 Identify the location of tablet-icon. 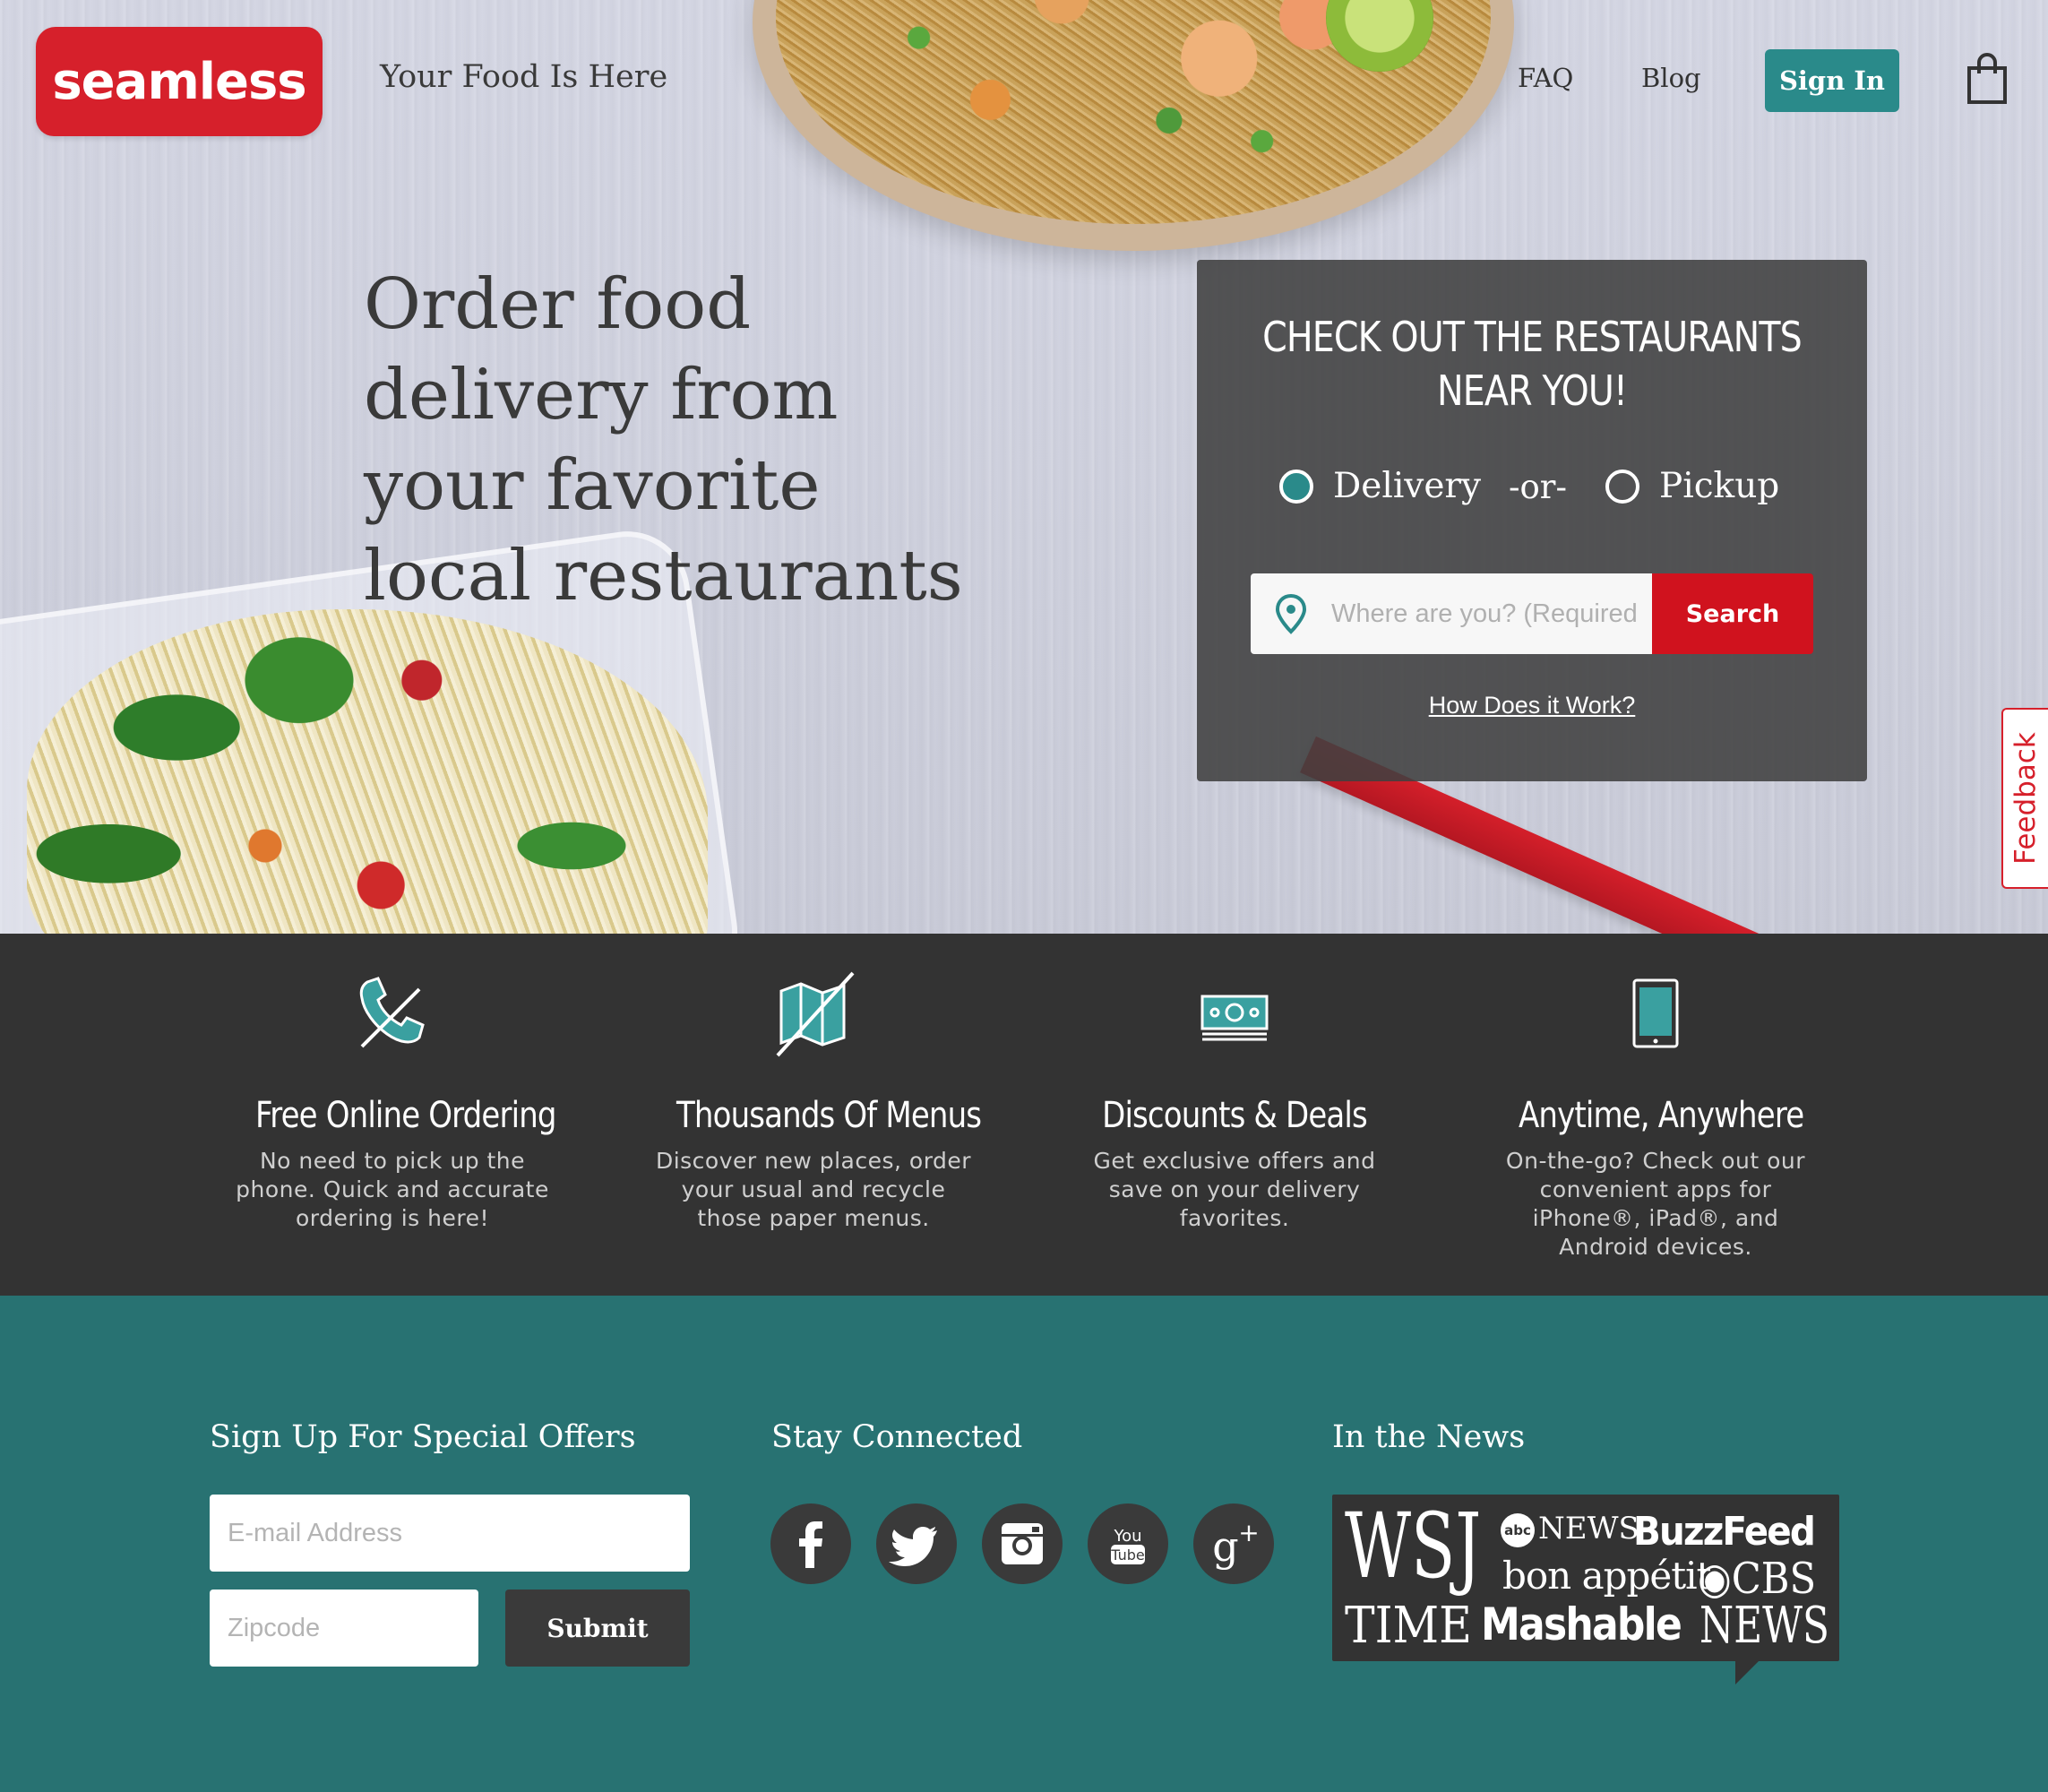
(1655, 1013).